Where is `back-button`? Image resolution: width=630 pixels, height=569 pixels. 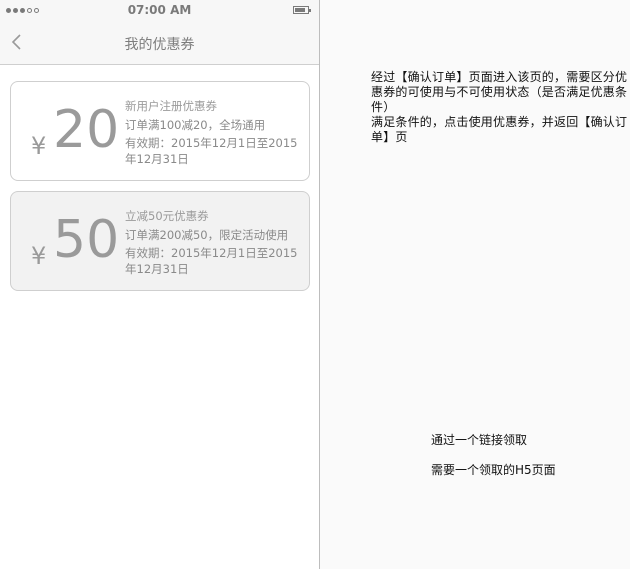
back-button is located at coordinates (17, 43).